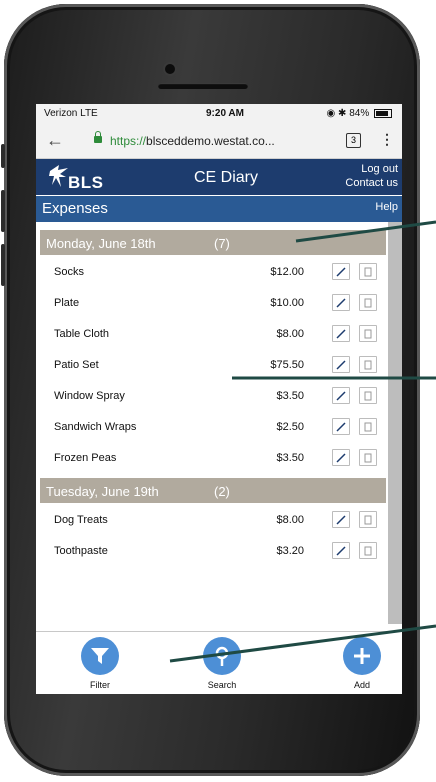 This screenshot has width=436, height=782. Describe the element at coordinates (302, 643) in the screenshot. I see `callout-line-bottom-nav` at that location.